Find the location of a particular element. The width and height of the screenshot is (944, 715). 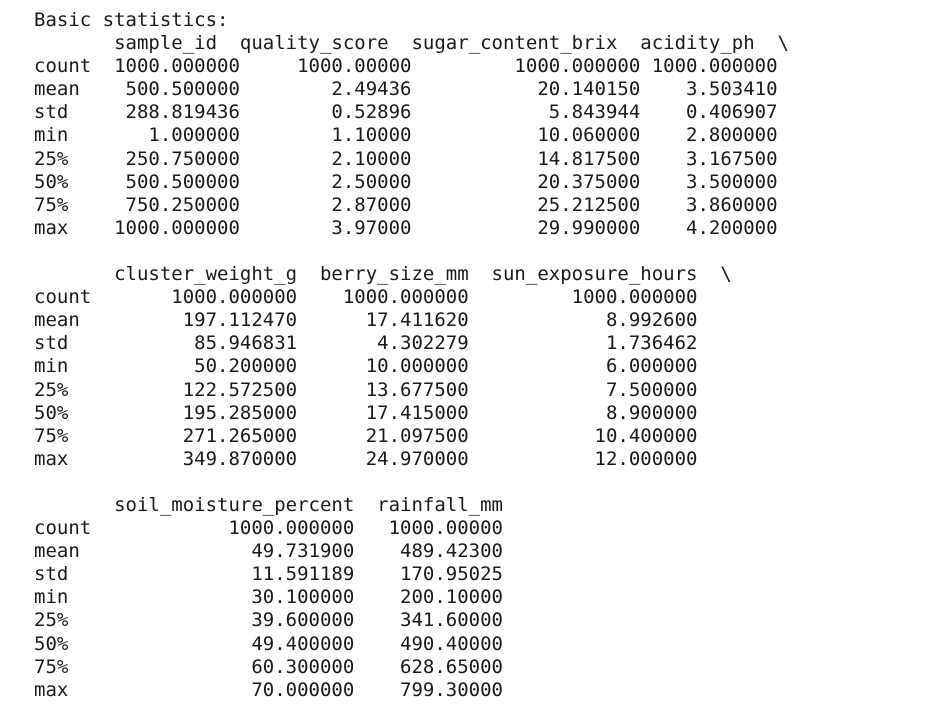

table-row: max 70.000000 799.30000 is located at coordinates (268, 689).